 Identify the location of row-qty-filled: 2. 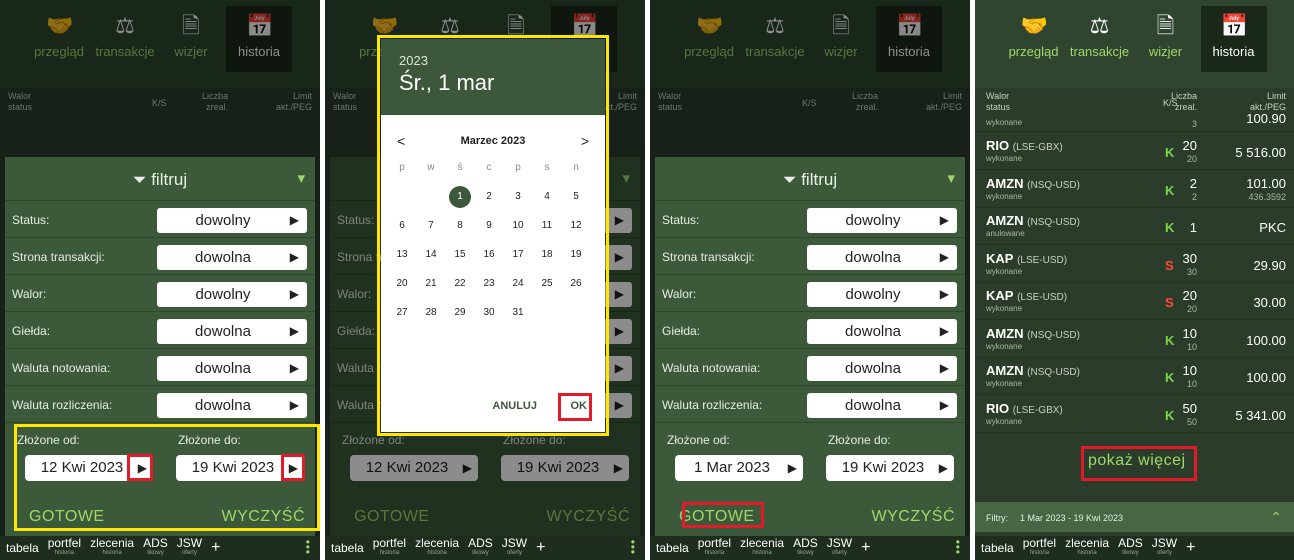
(1194, 196).